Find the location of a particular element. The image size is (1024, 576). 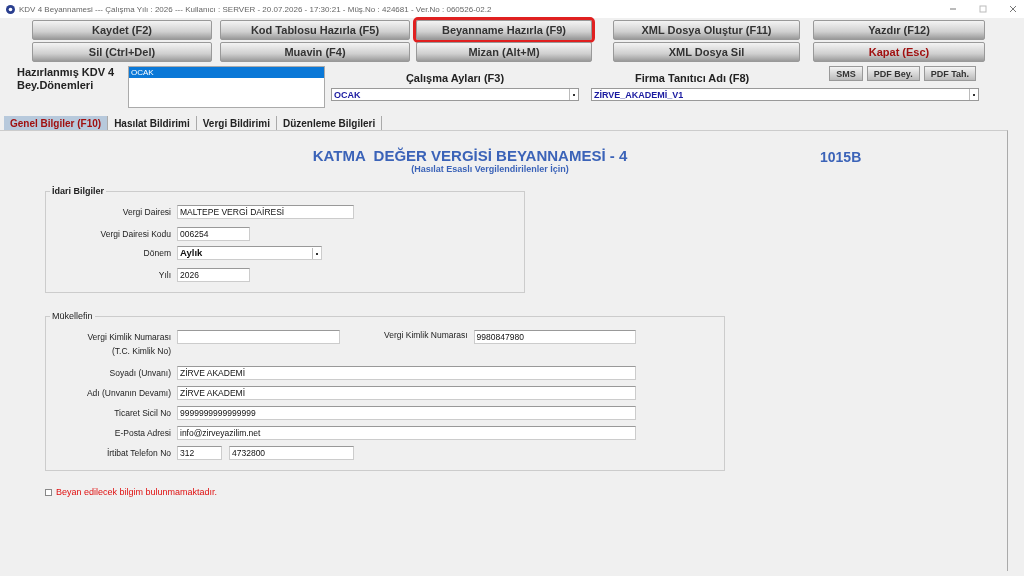

toolbar-button: XML Dosya Oluştur (F11) is located at coordinates (706, 30).